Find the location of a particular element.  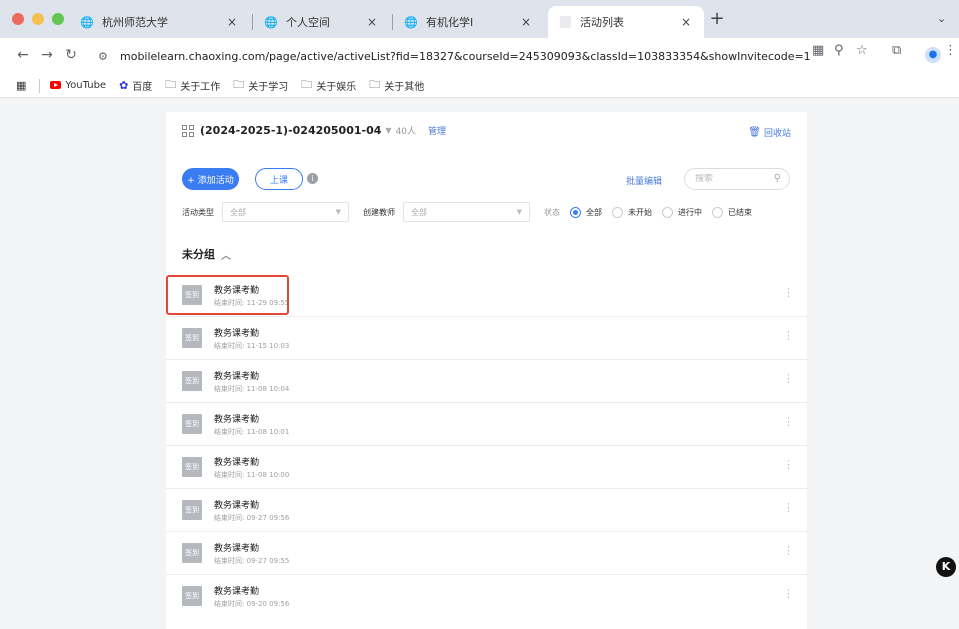

profile-avatar-icon: ● is located at coordinates (933, 55).